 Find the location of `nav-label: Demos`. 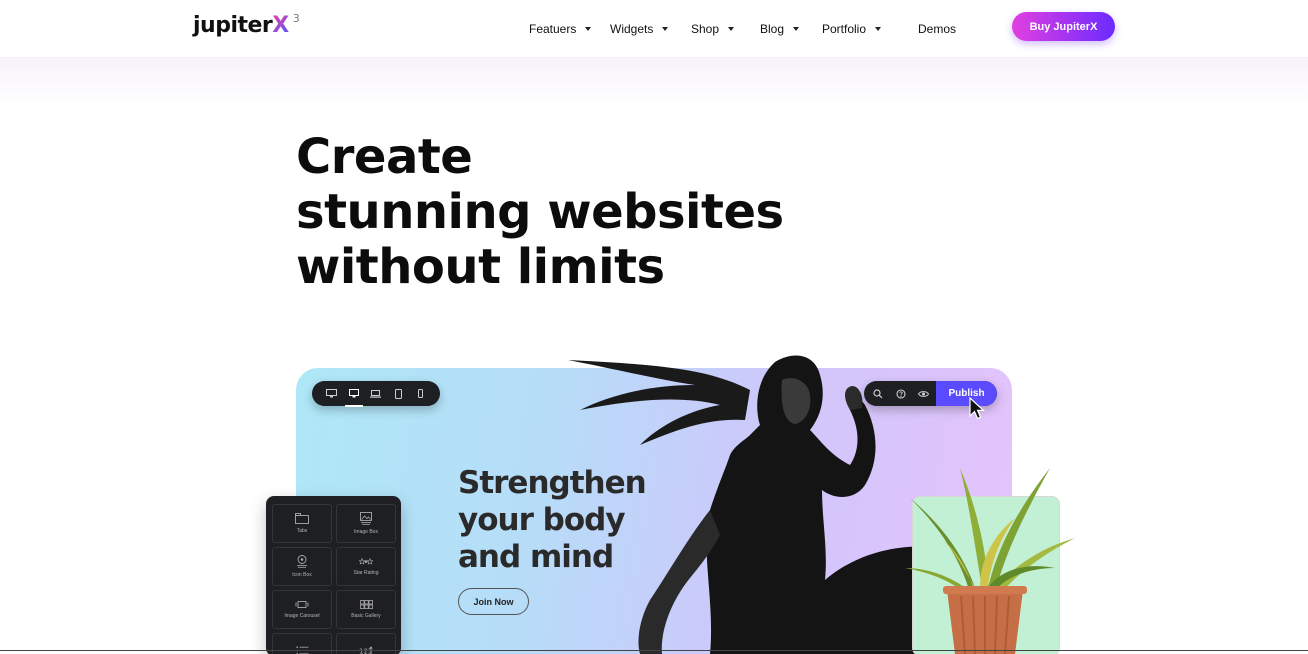

nav-label: Demos is located at coordinates (937, 29).